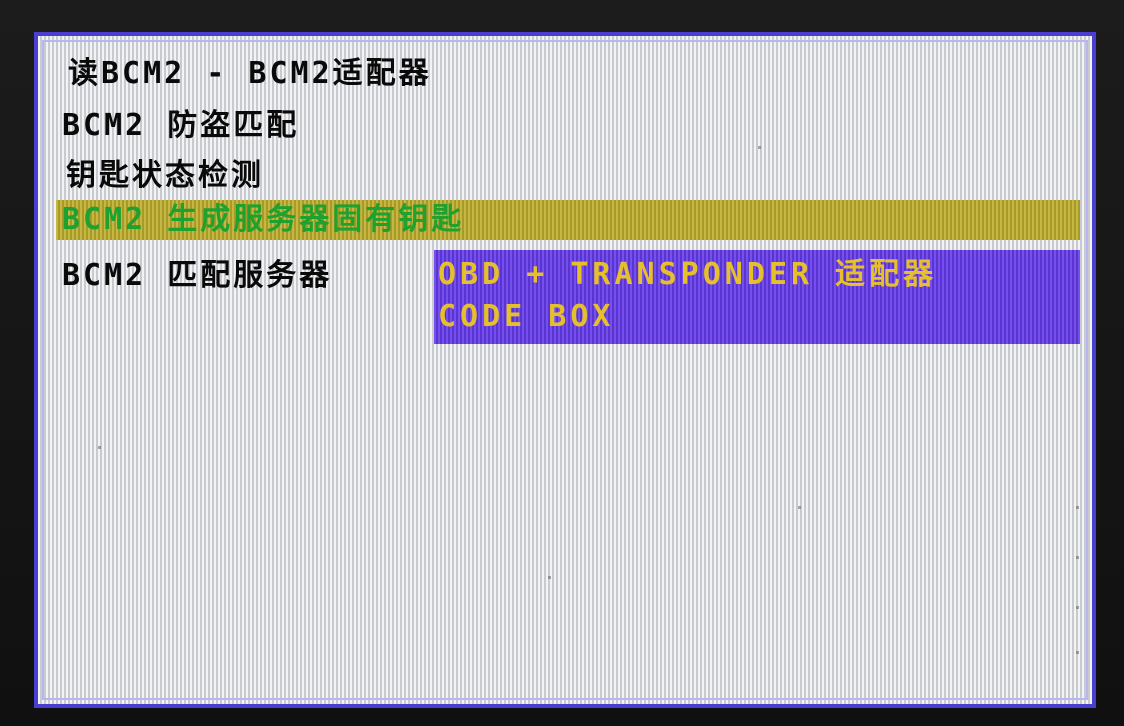  I want to click on menu-item-bcm2-server-pairing: BCM2 匹配服务器, so click(197, 276).